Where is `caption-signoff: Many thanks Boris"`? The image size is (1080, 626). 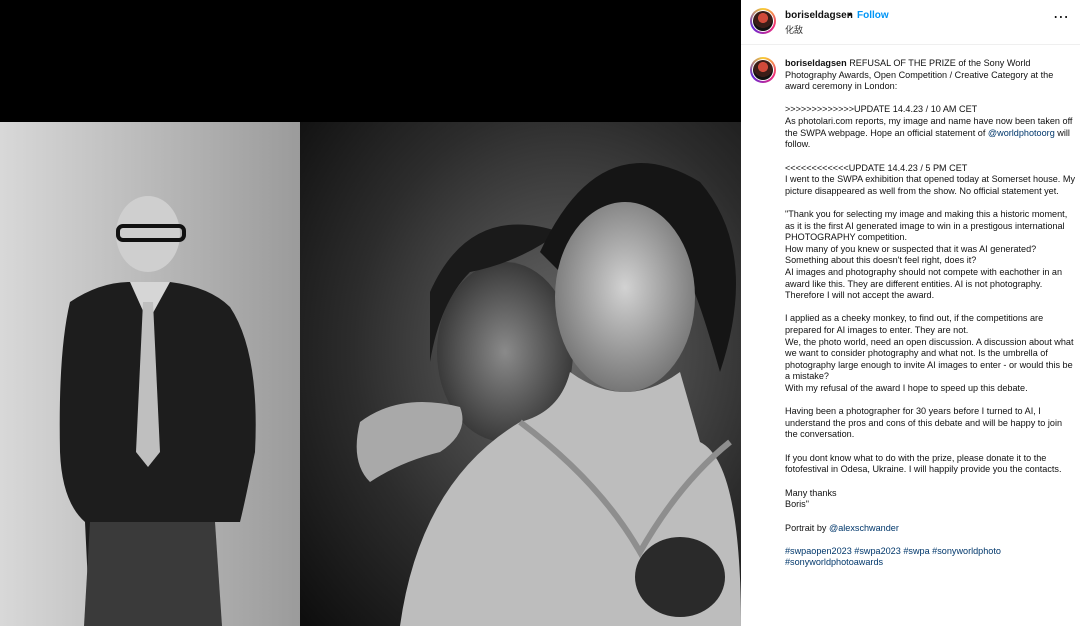
caption-signoff: Many thanks Boris" is located at coordinates (811, 498).